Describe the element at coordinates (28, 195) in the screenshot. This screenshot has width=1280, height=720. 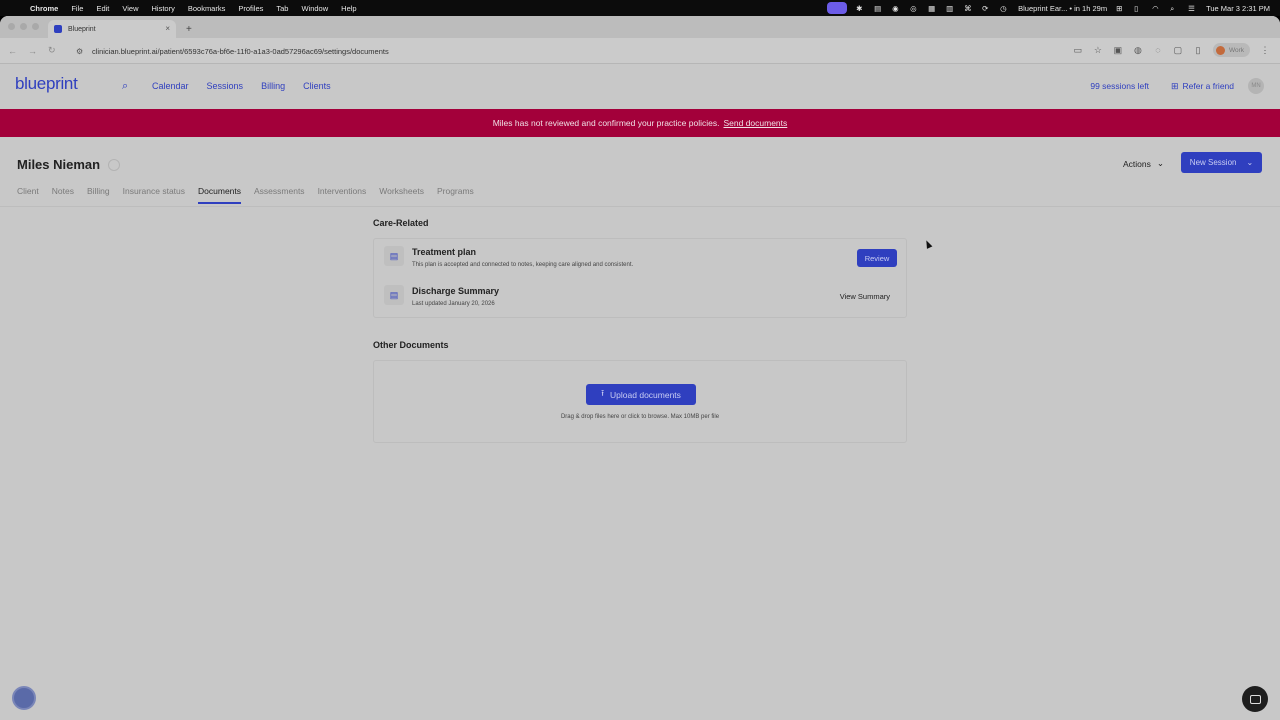
I see `tab-client: Client` at that location.